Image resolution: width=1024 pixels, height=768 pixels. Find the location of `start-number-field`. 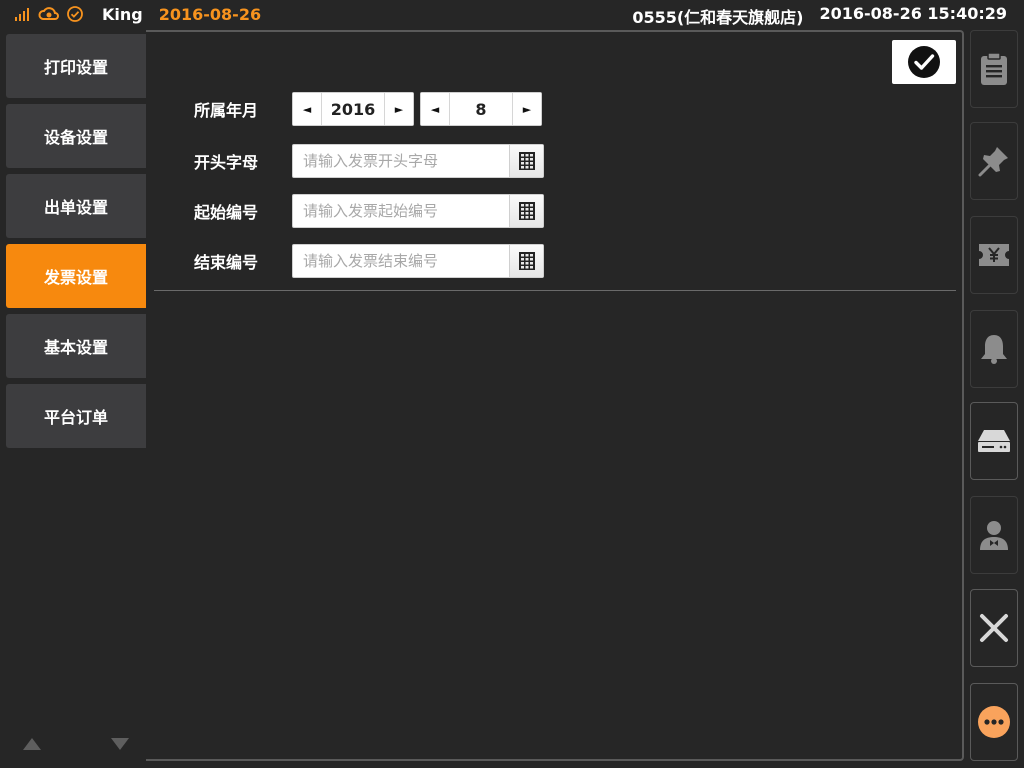

start-number-field is located at coordinates (418, 211).